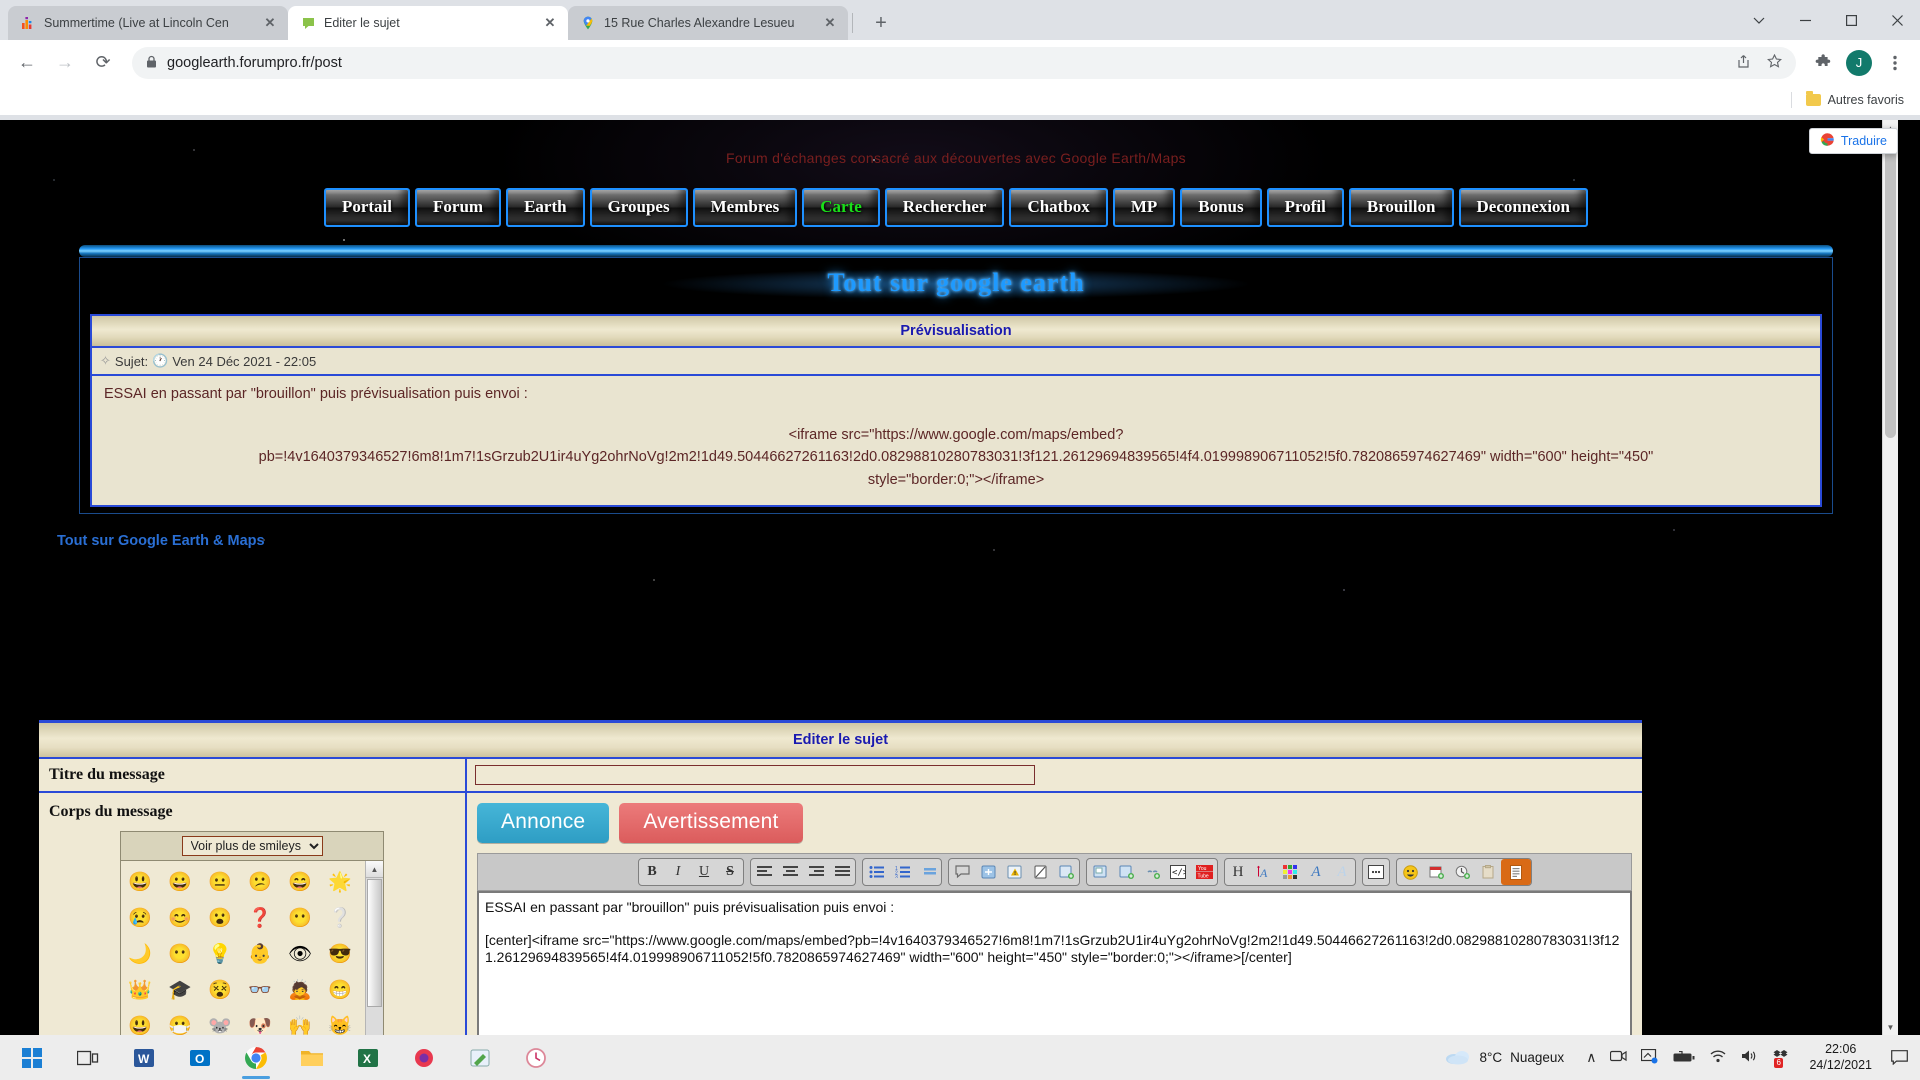 The width and height of the screenshot is (1920, 1080). I want to click on draft-icon, so click(1516, 872).